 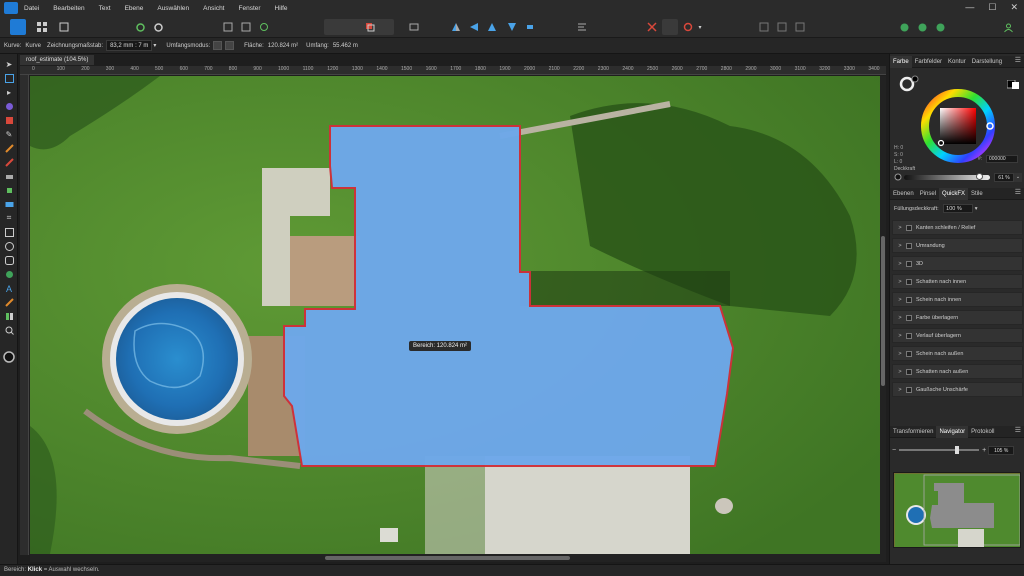 What do you see at coordinates (492, 27) in the screenshot?
I see `rotate-icon` at bounding box center [492, 27].